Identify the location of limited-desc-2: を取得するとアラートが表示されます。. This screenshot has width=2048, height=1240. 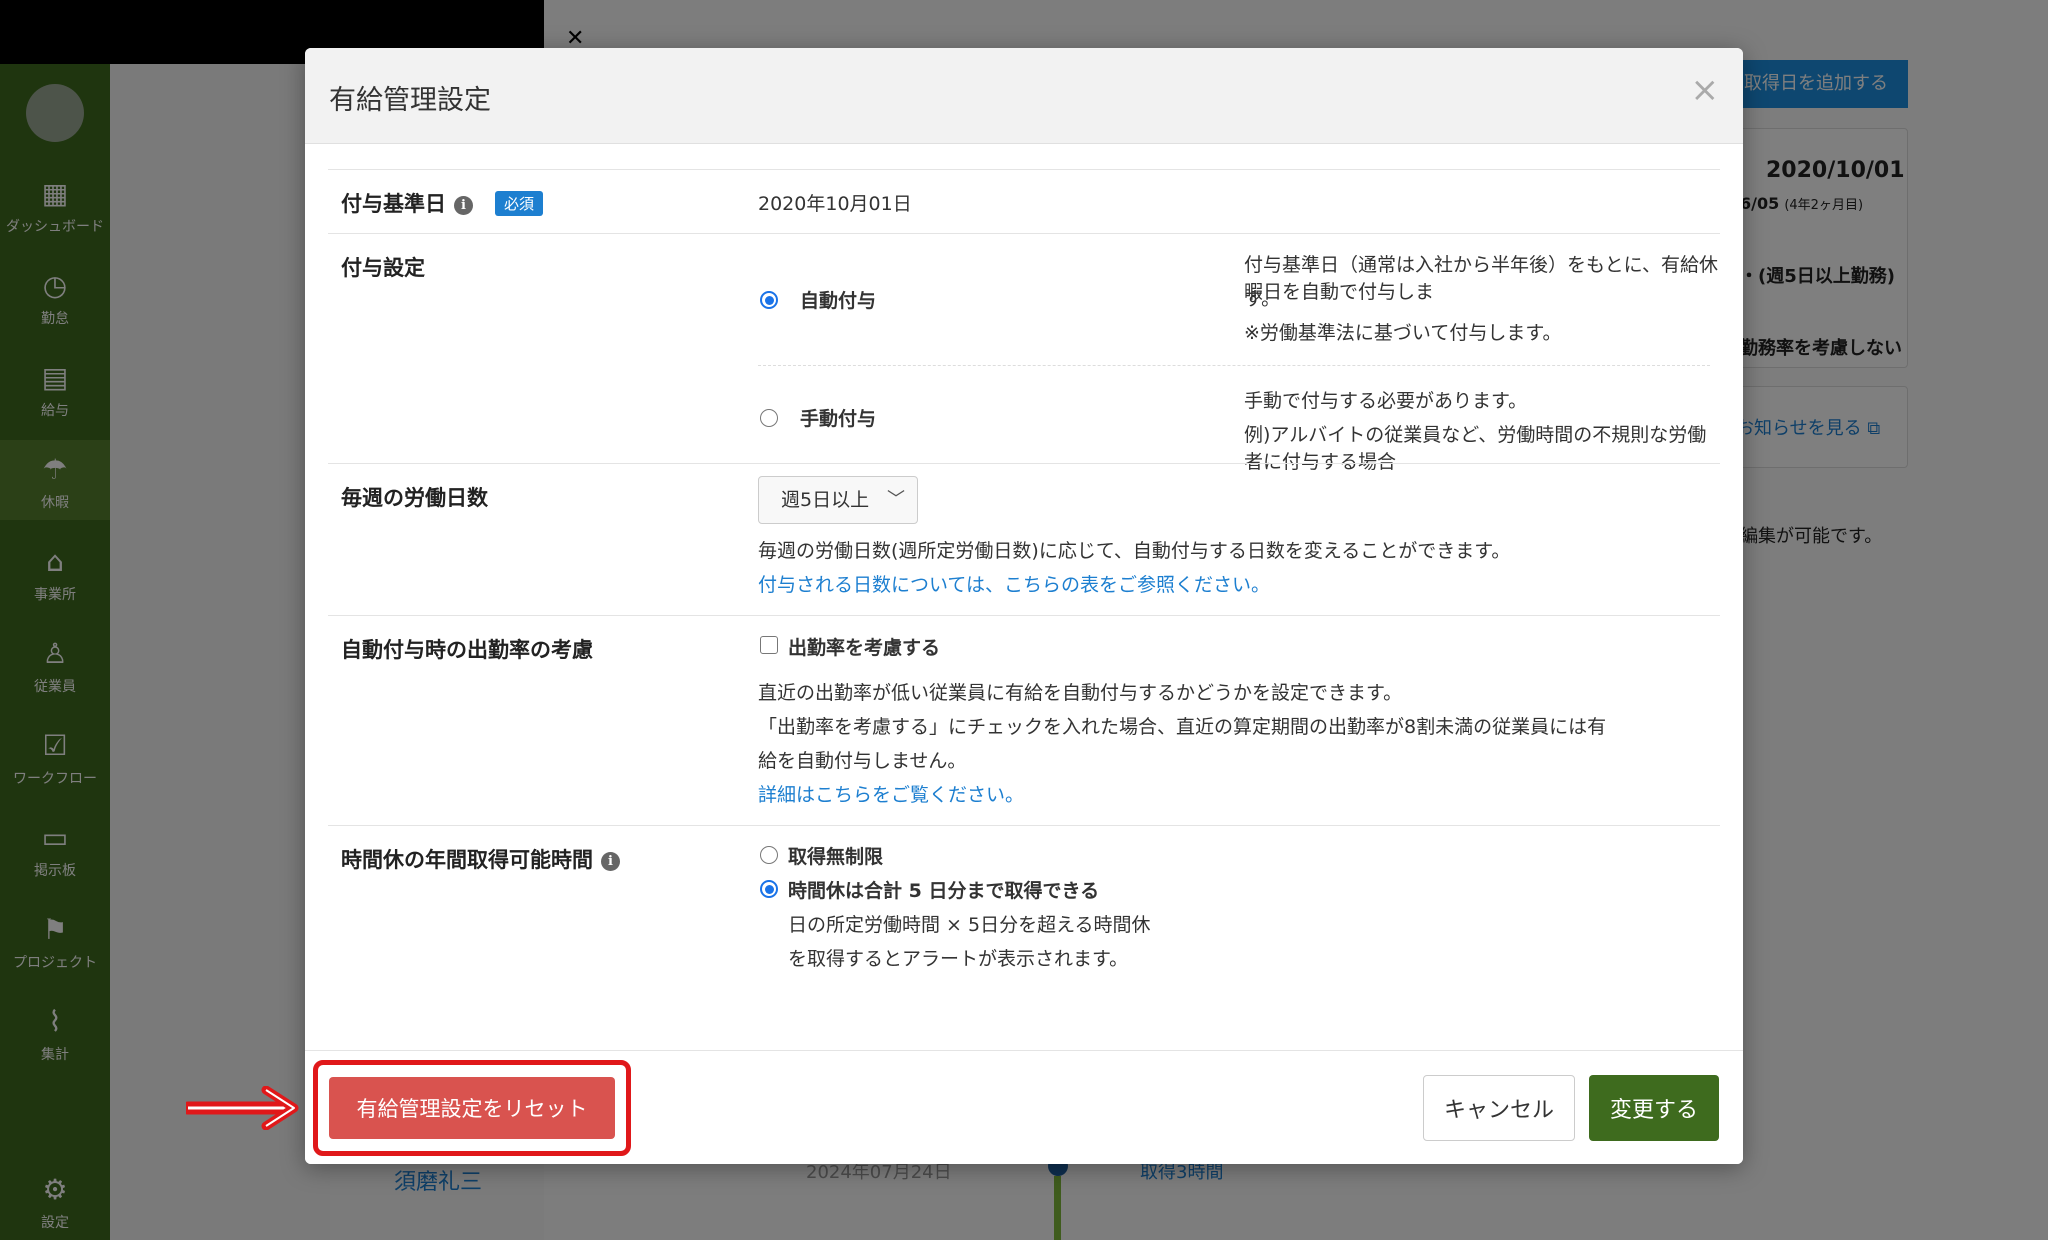
(958, 959).